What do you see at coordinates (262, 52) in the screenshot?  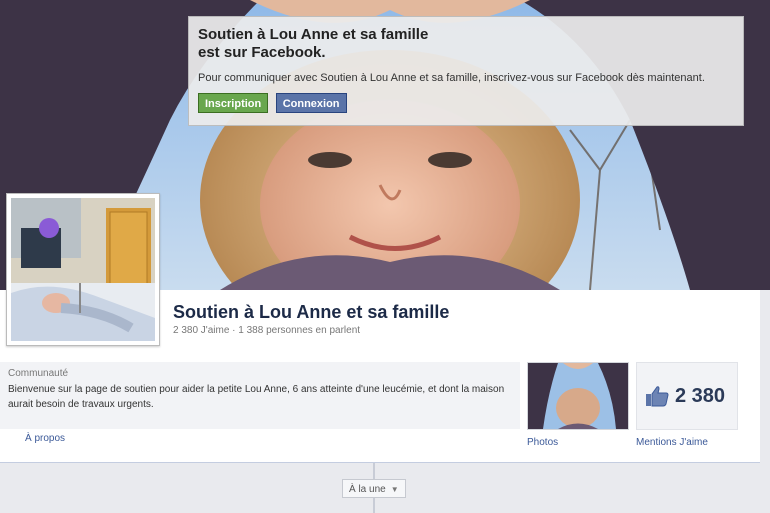 I see `signup-title-line2: est sur Facebook.` at bounding box center [262, 52].